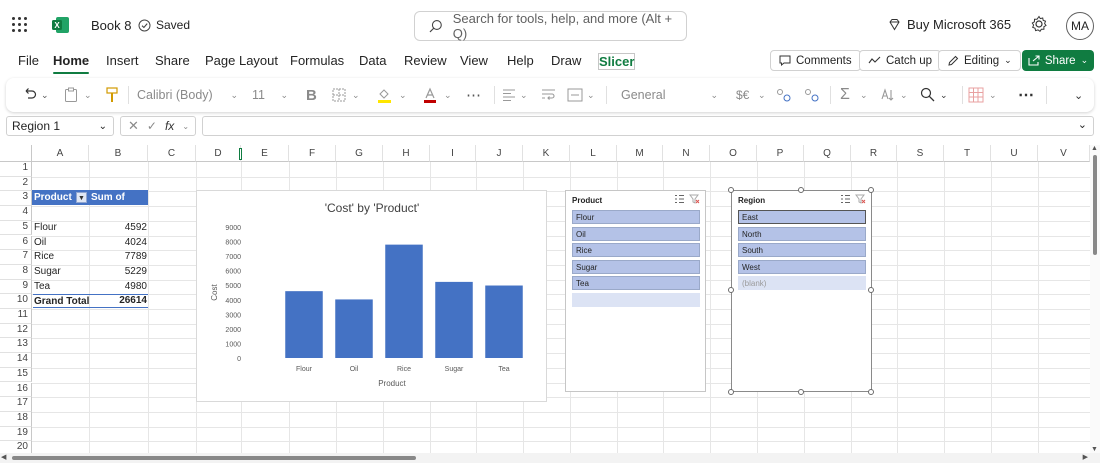  Describe the element at coordinates (550, 458) in the screenshot. I see `horizontal-scrollbar: ◀ ▶` at that location.